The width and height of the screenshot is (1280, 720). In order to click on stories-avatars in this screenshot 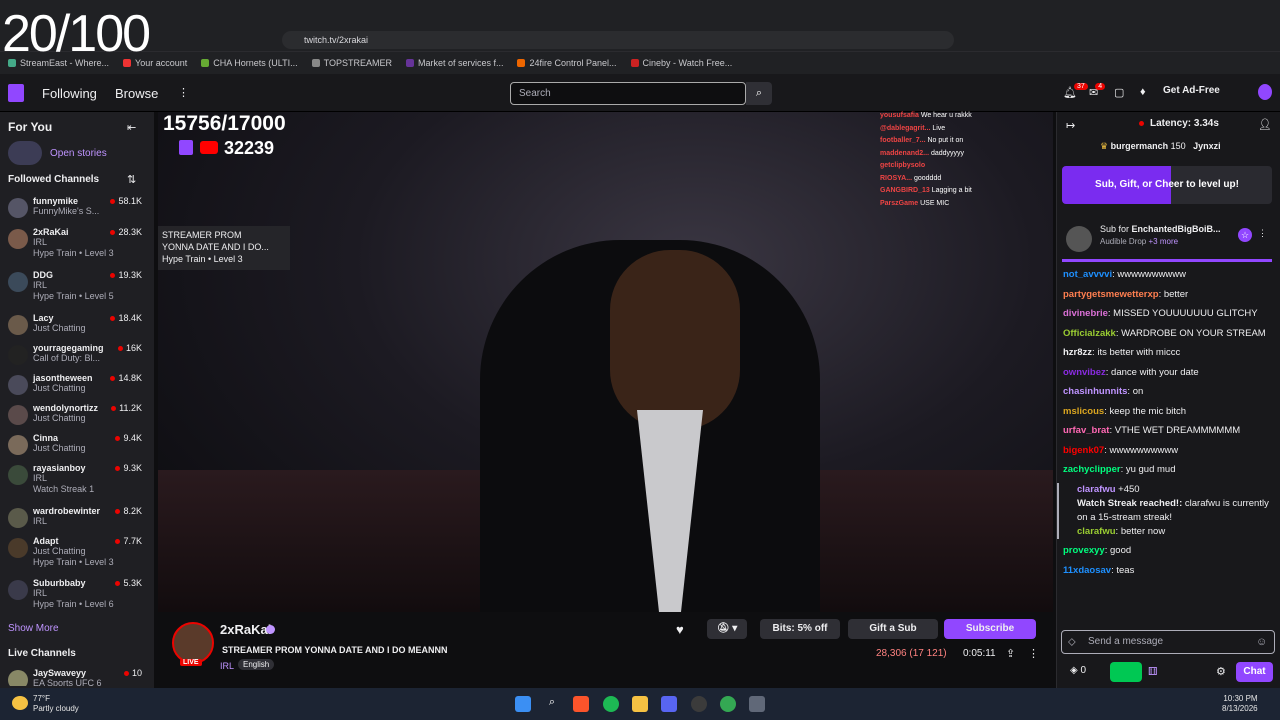, I will do `click(25, 153)`.